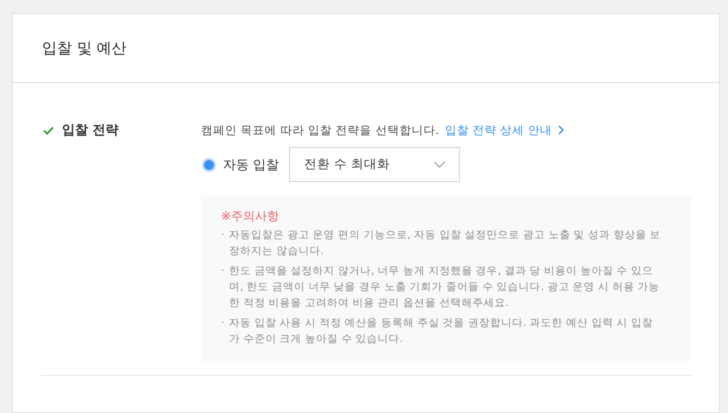 The width and height of the screenshot is (728, 413). Describe the element at coordinates (441, 331) in the screenshot. I see `notice-text: 자동 입찰 사용 시 적정 예산을 등록해 주실 것을 권장합니다. 과도한 예산 입력 시 입찰가 수준이 크게 높아질 수 있습니다.` at that location.